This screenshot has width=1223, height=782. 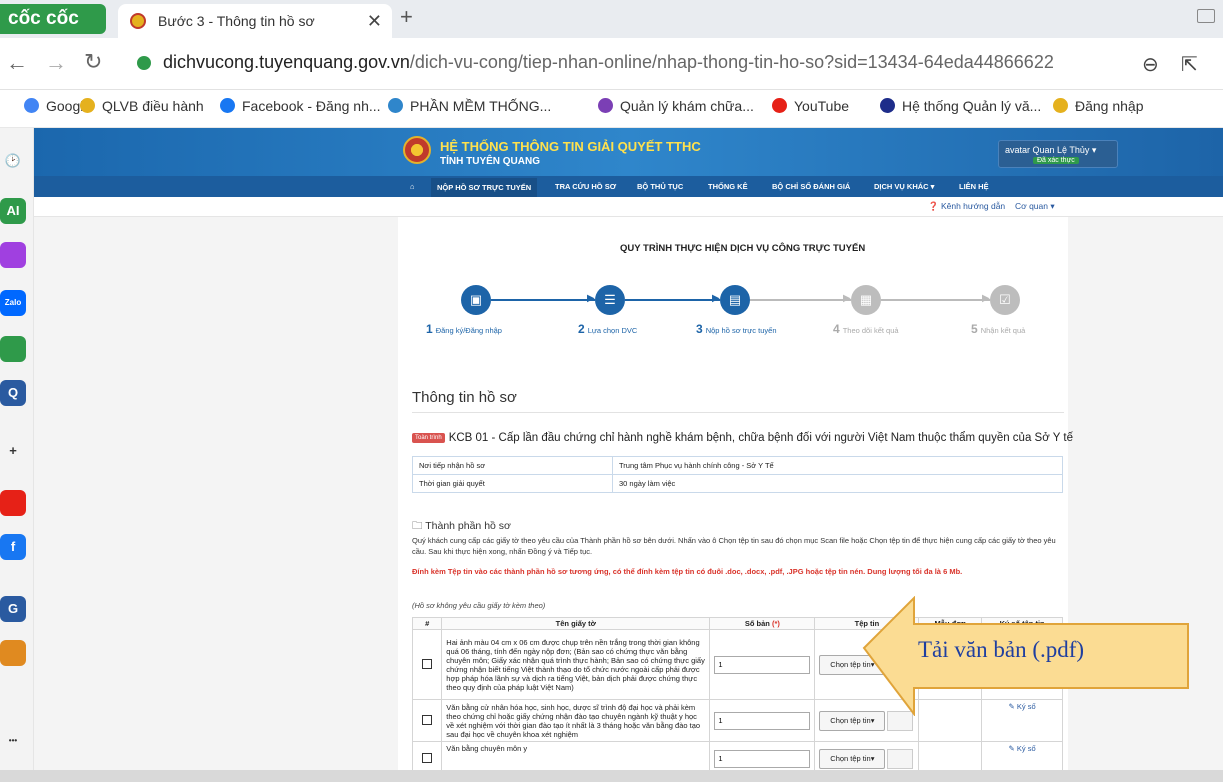 I want to click on colorful-icon, so click(x=13, y=653).